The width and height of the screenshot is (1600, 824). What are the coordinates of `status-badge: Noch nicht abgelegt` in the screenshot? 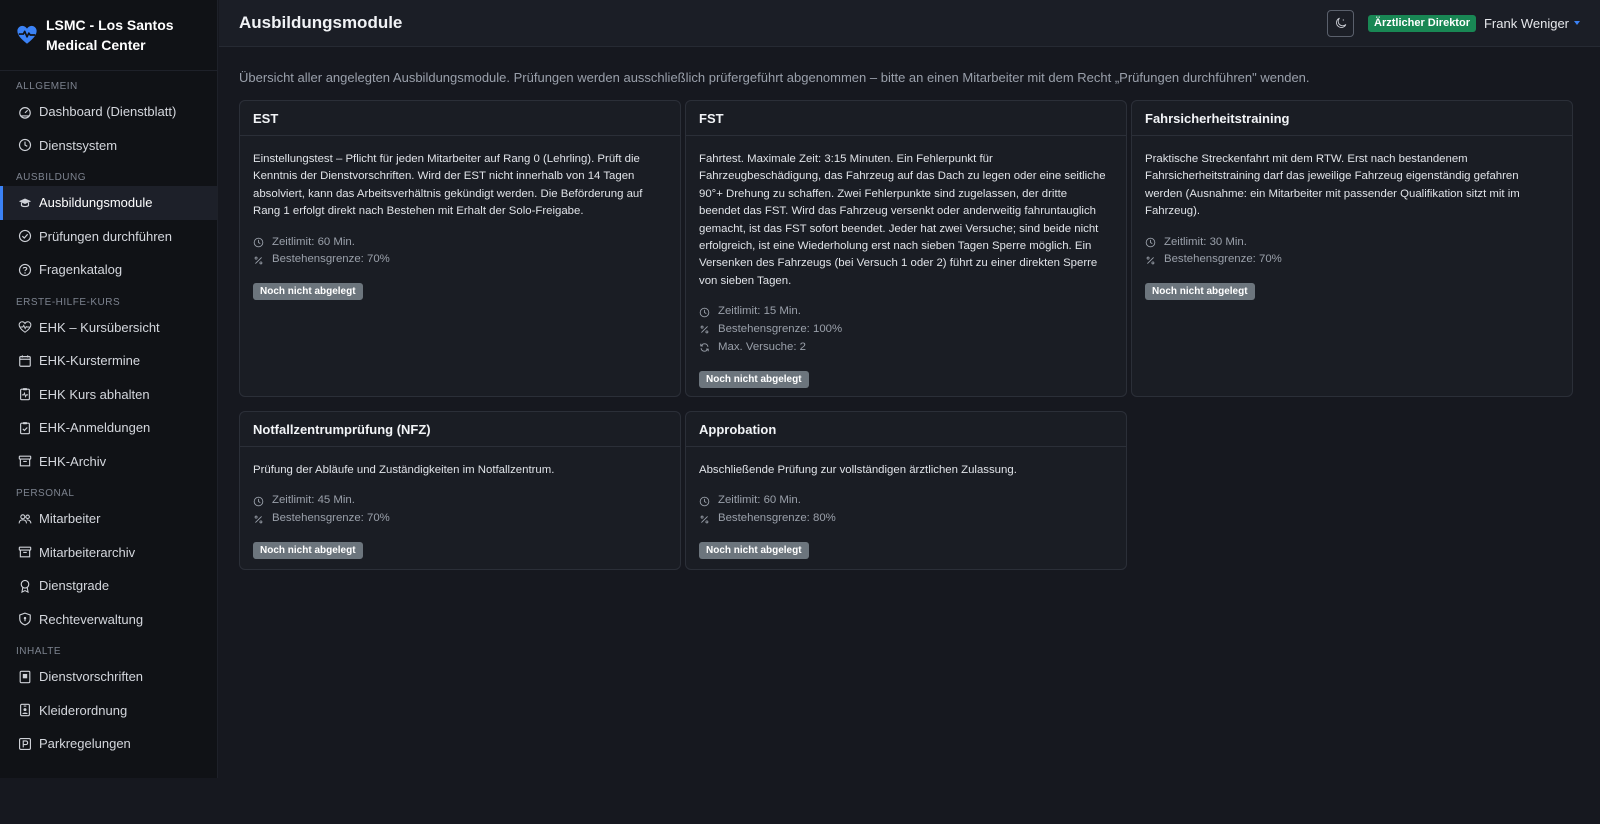 It's located at (308, 550).